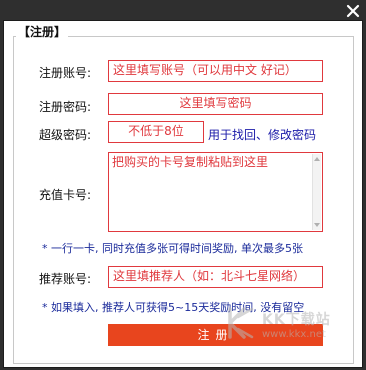  Describe the element at coordinates (42, 32) in the screenshot. I see `group-title: 【注册】` at that location.